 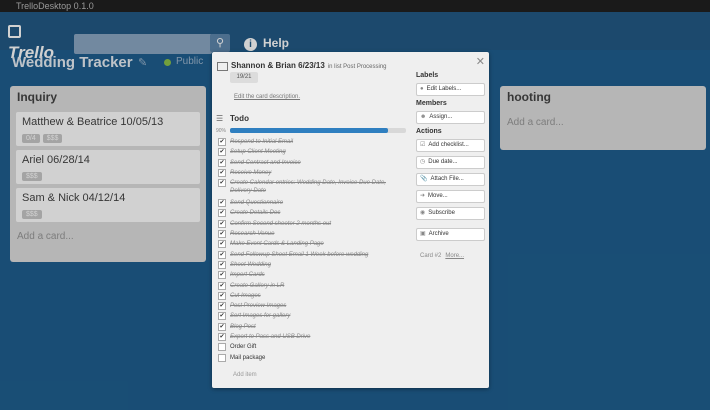 What do you see at coordinates (319, 286) in the screenshot?
I see `checklist-item-text: Create Gallery in LR` at bounding box center [319, 286].